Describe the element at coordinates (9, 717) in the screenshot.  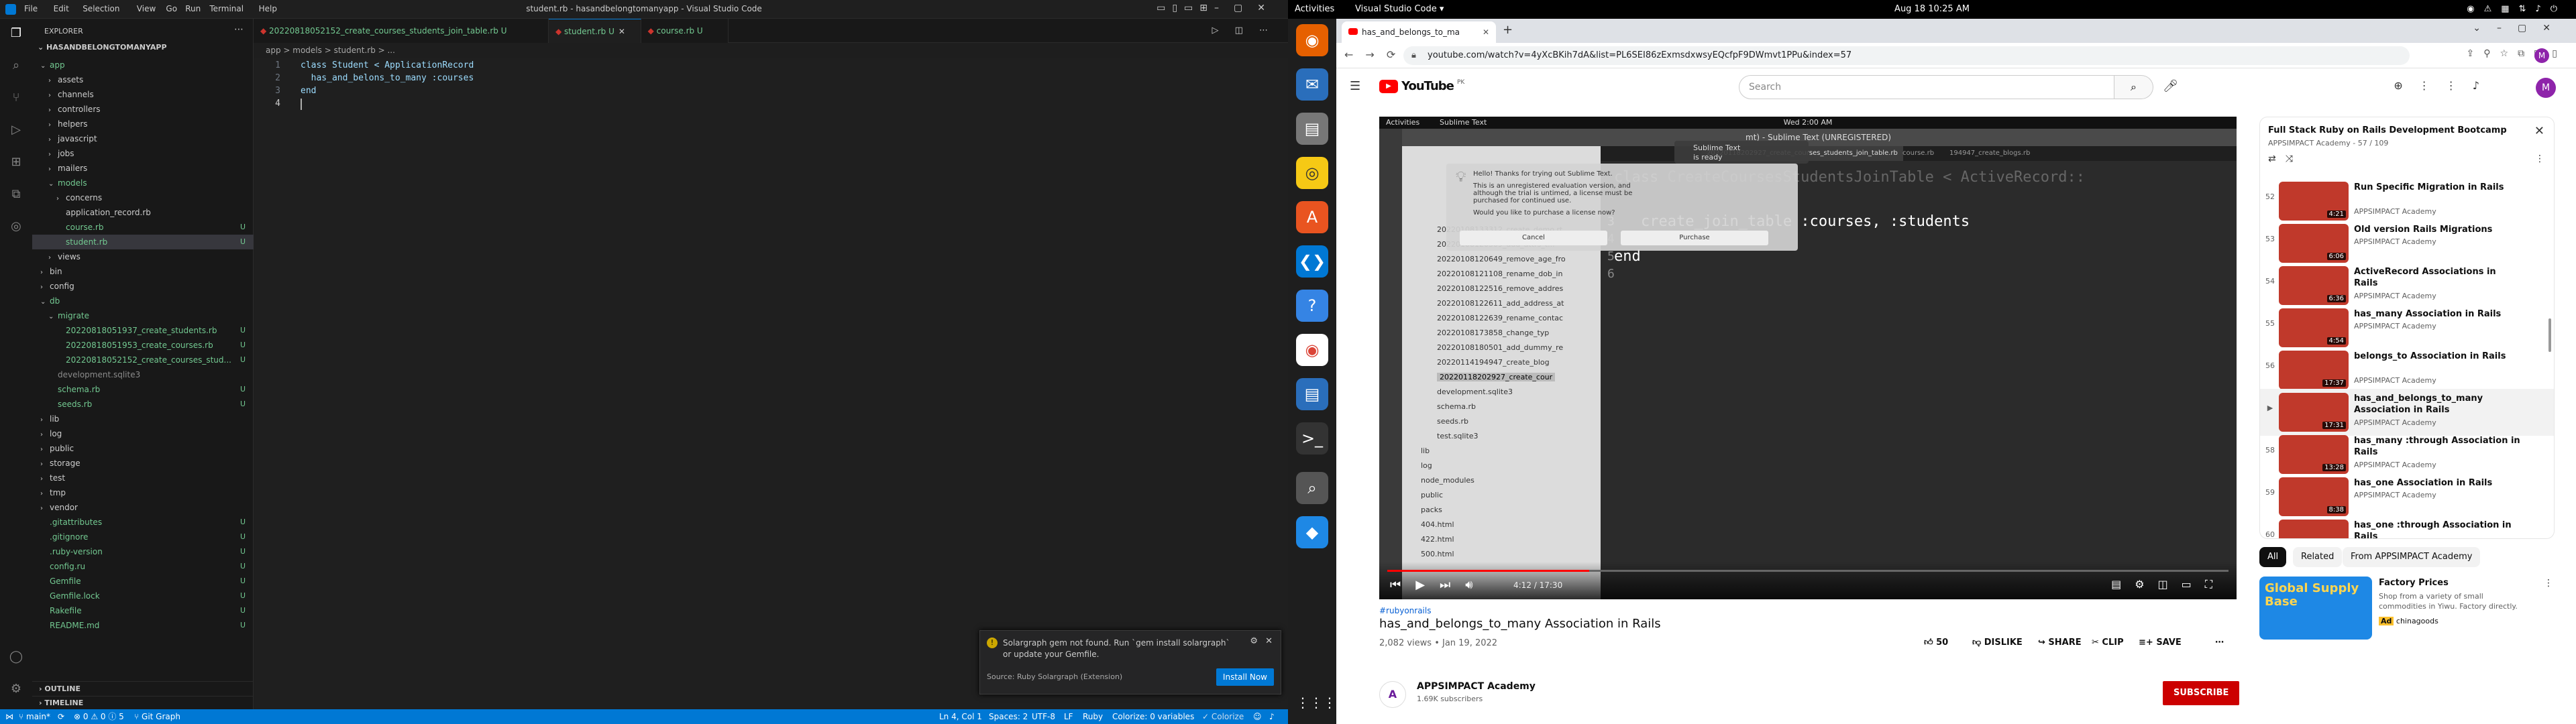
I see `remote-icon: ⋈` at that location.